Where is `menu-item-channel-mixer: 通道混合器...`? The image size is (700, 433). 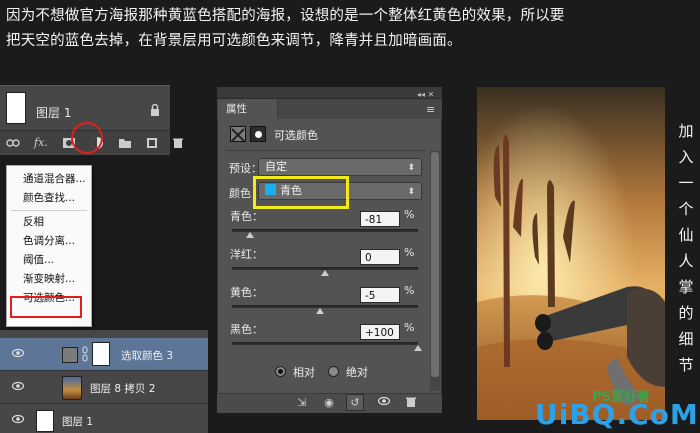 menu-item-channel-mixer: 通道混合器... is located at coordinates (49, 179).